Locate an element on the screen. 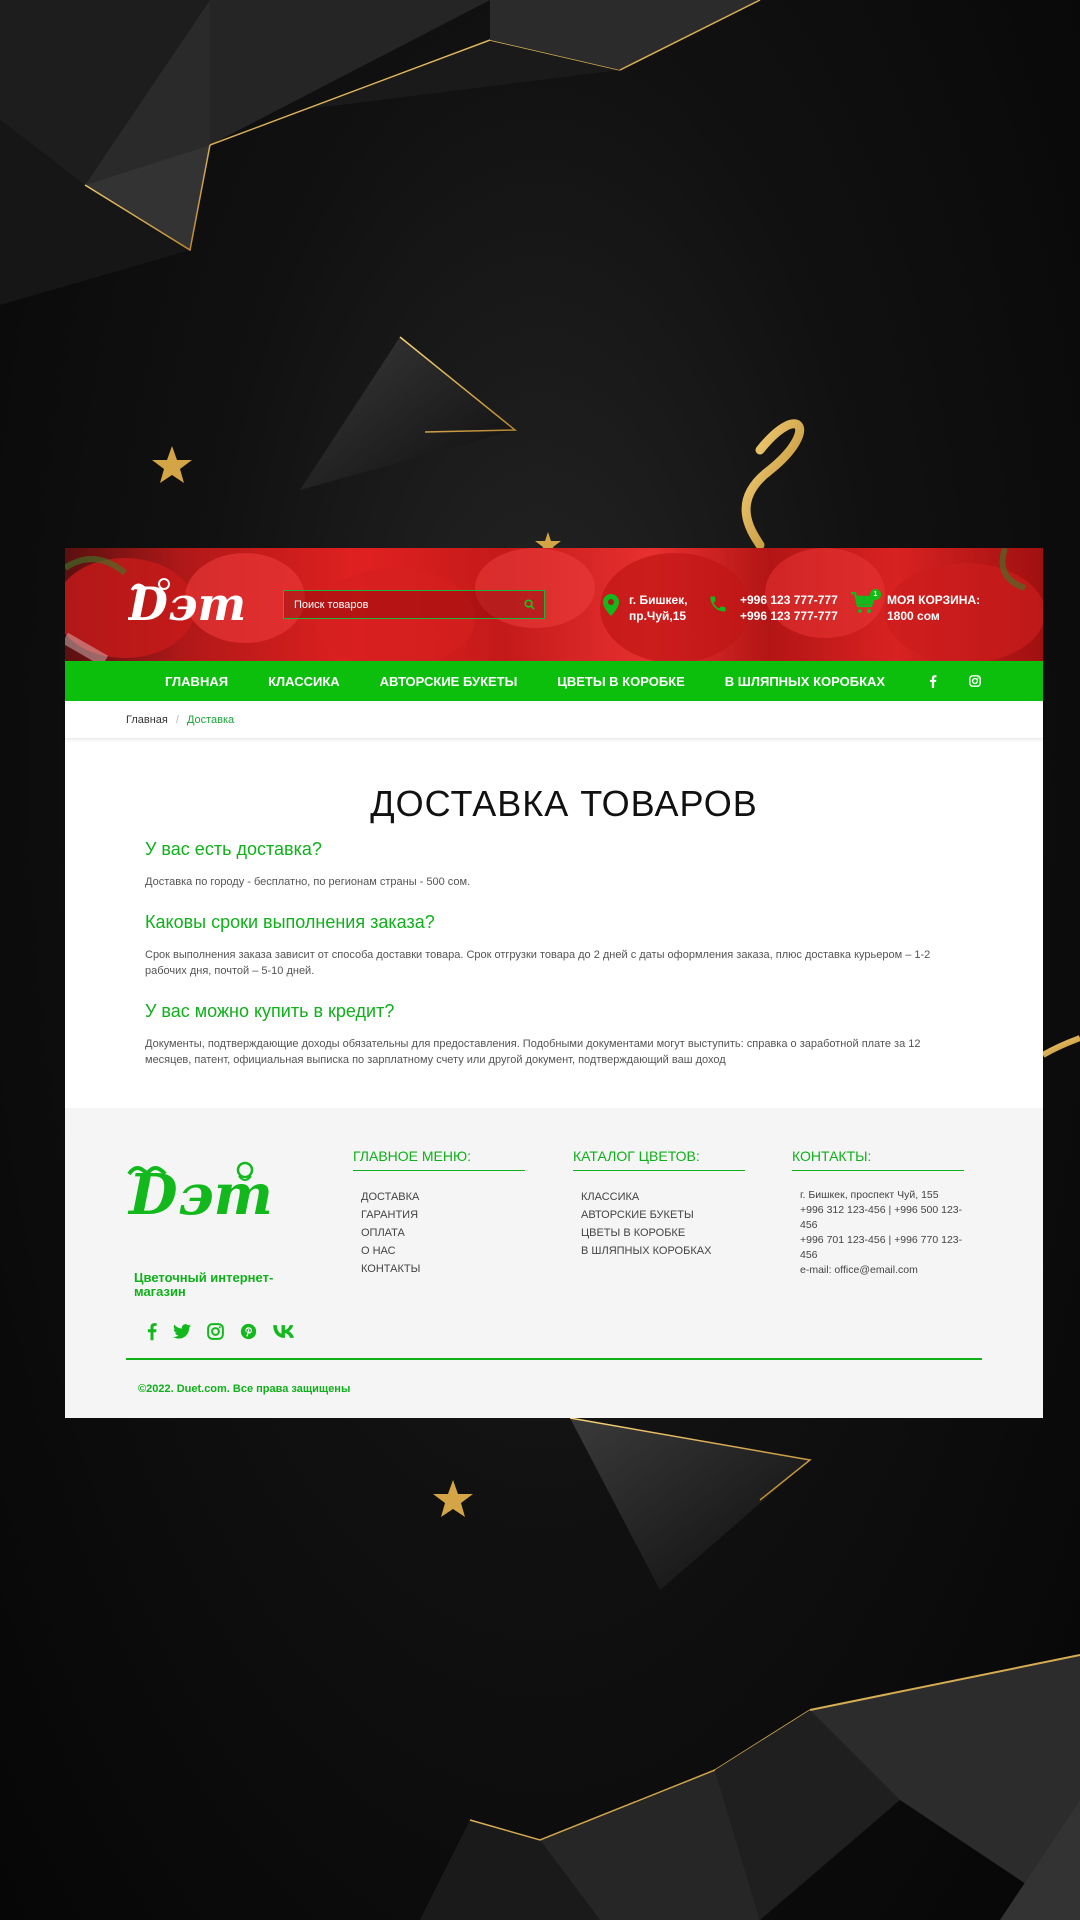  breadcrumb: Главная / Доставка is located at coordinates (554, 720).